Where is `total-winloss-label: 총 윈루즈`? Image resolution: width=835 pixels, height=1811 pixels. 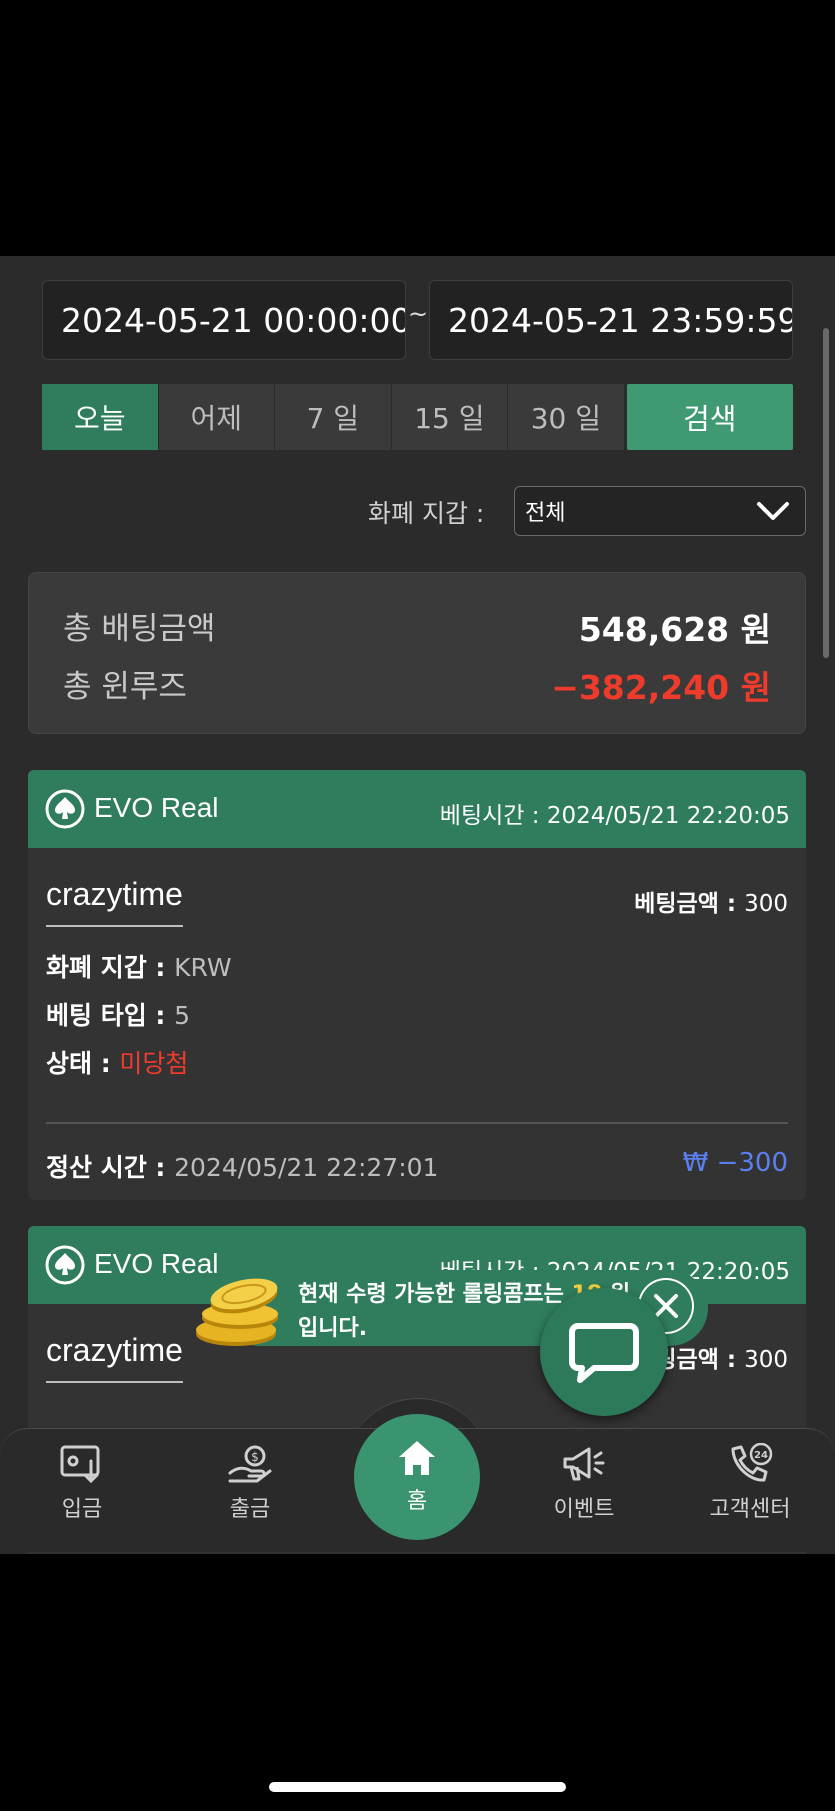 total-winloss-label: 총 윈루즈 is located at coordinates (125, 687).